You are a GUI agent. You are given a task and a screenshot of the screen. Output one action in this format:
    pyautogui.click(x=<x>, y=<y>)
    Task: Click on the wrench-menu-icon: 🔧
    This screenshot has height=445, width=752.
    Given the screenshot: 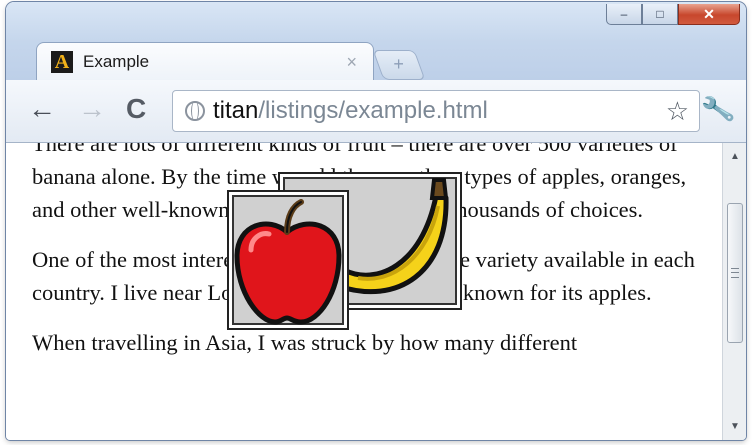 What is the action you would take?
    pyautogui.click(x=717, y=109)
    